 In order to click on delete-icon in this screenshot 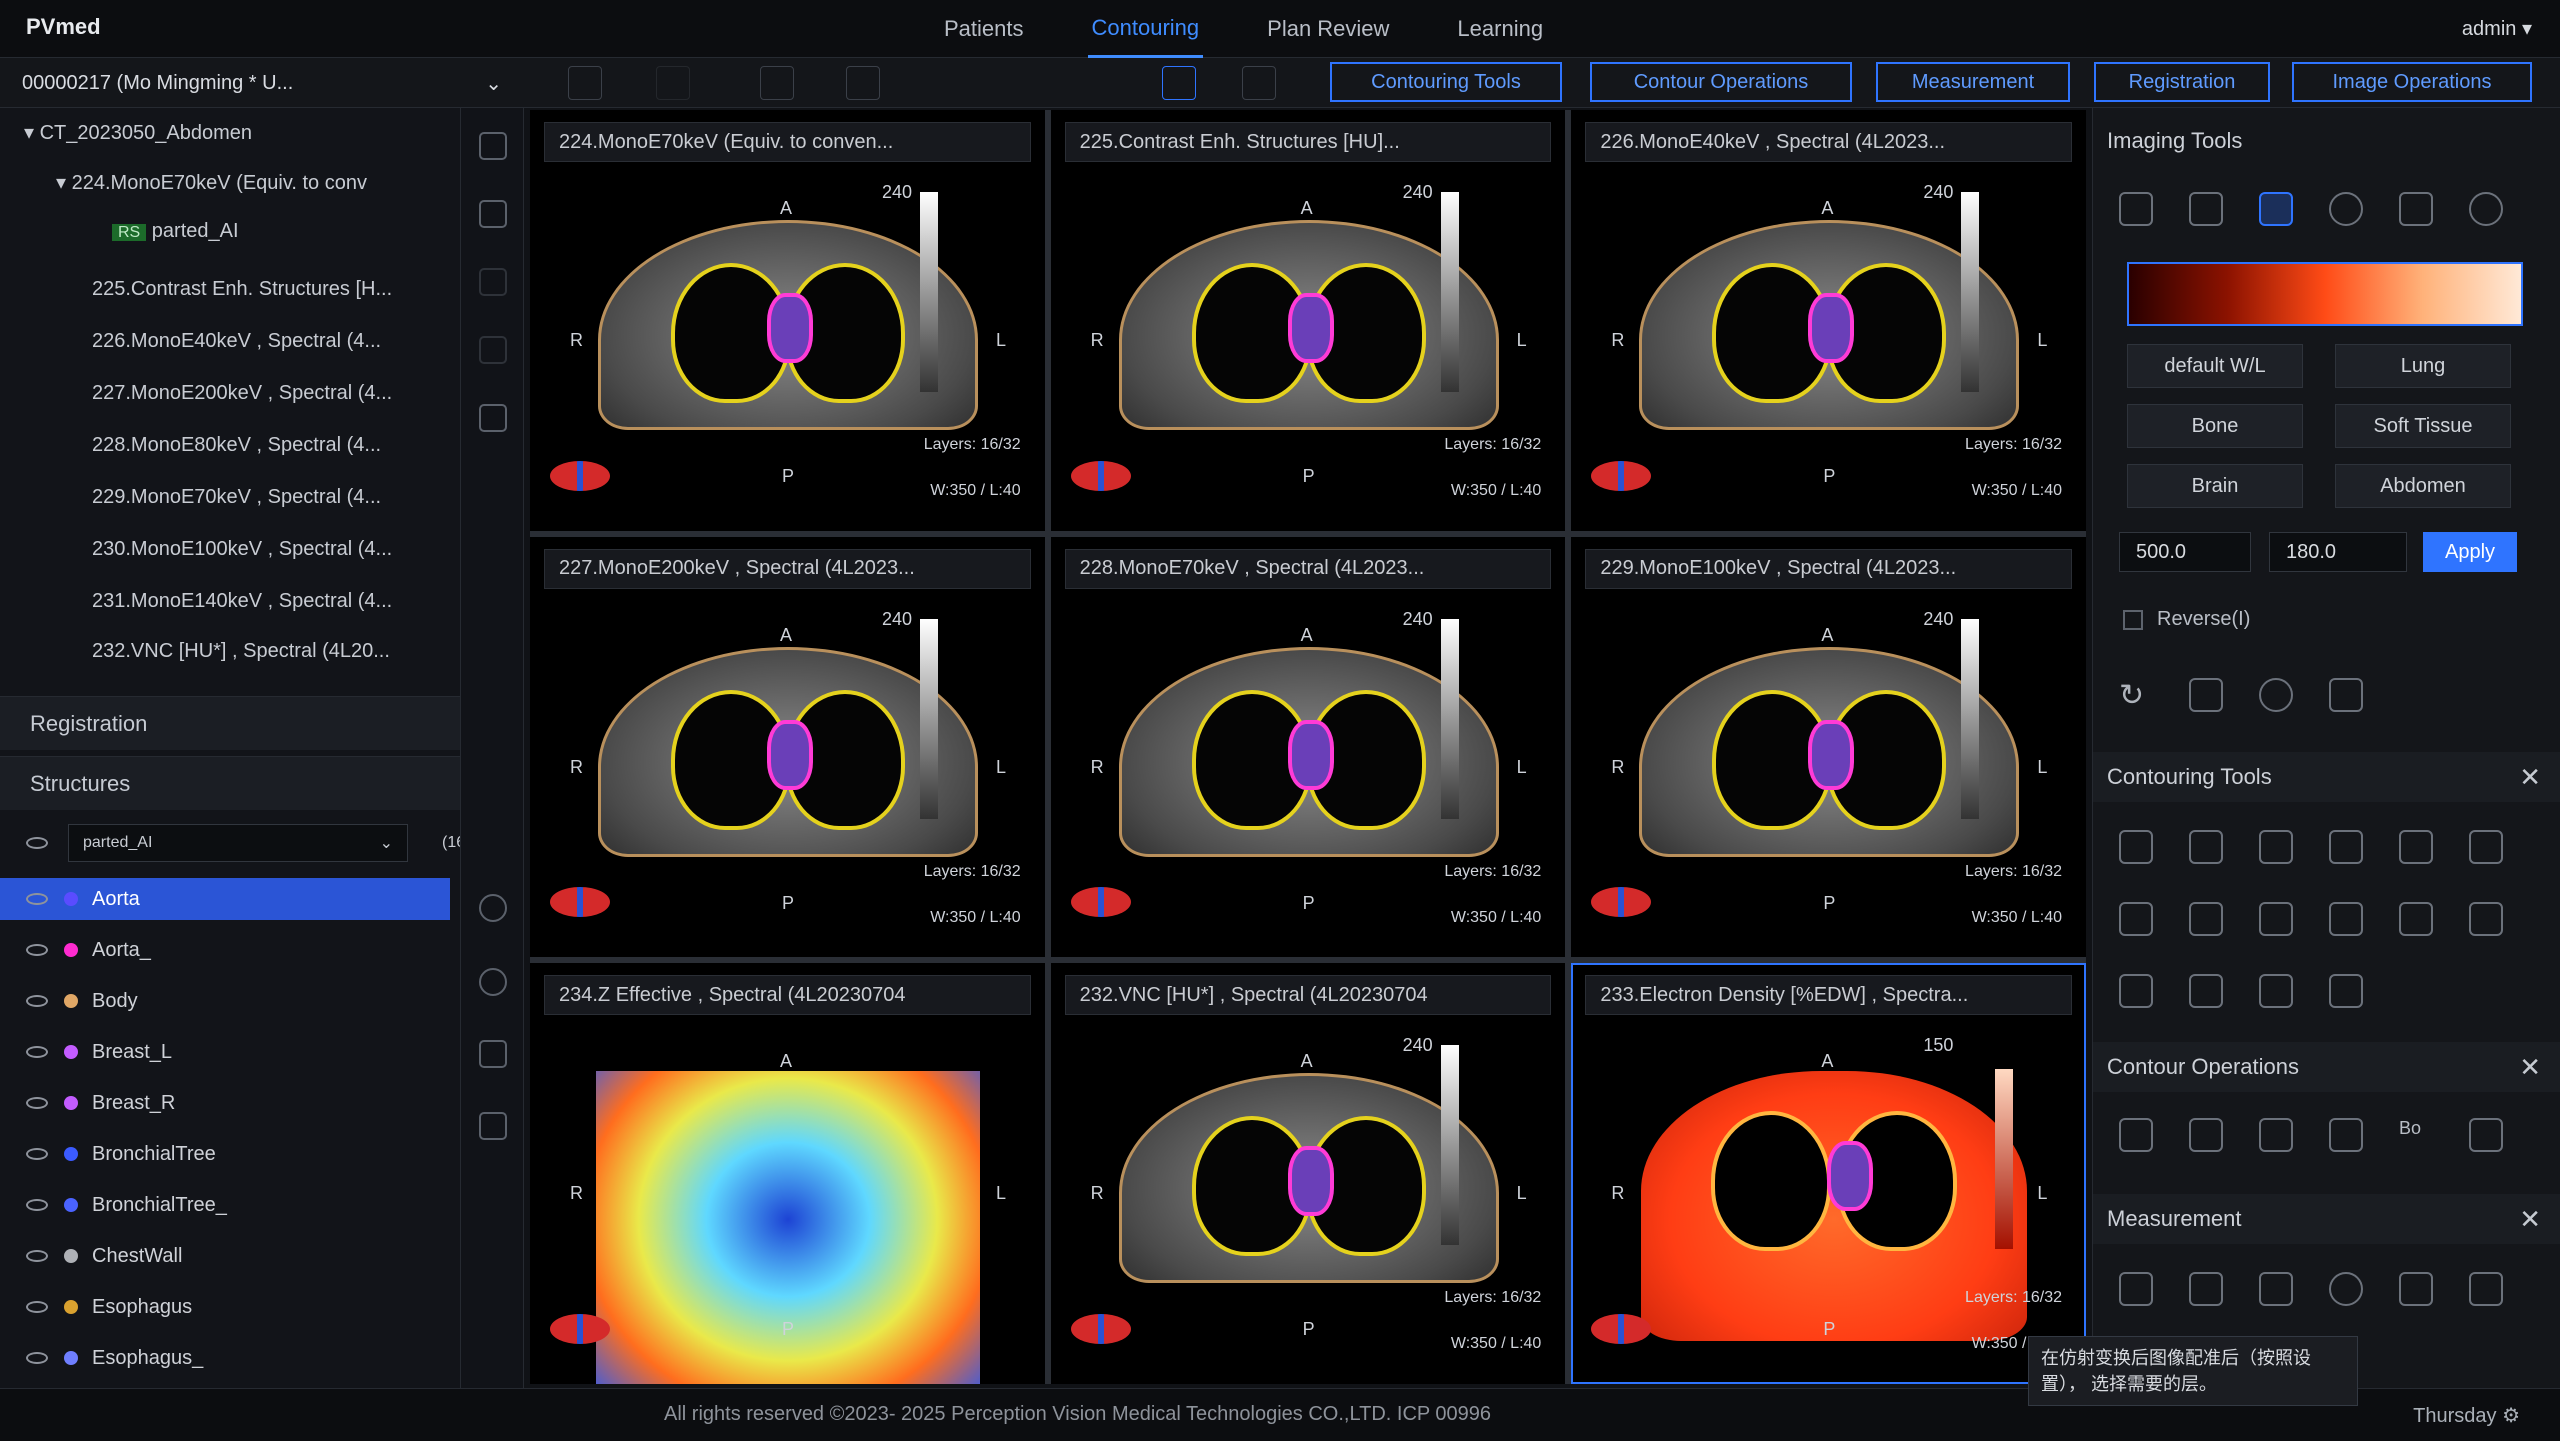, I will do `click(493, 350)`.